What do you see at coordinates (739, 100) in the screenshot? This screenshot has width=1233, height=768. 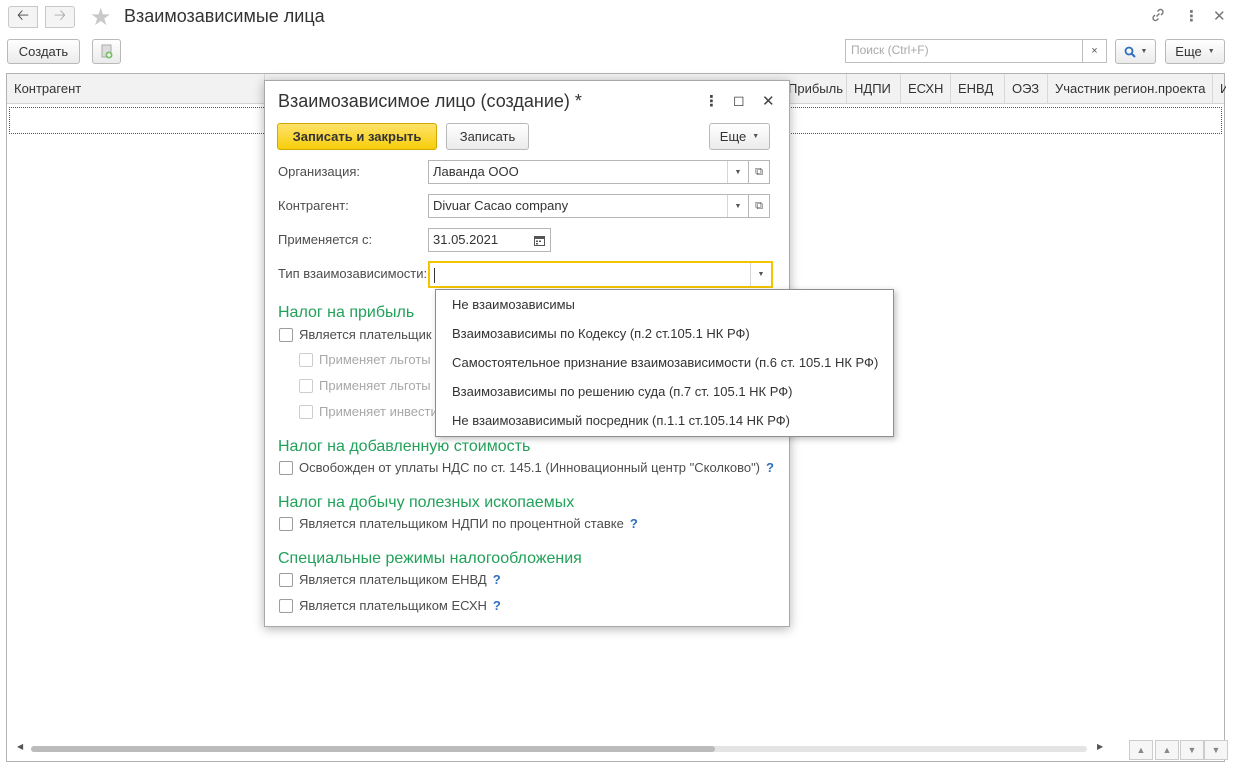 I see `maximize-icon: ◻` at bounding box center [739, 100].